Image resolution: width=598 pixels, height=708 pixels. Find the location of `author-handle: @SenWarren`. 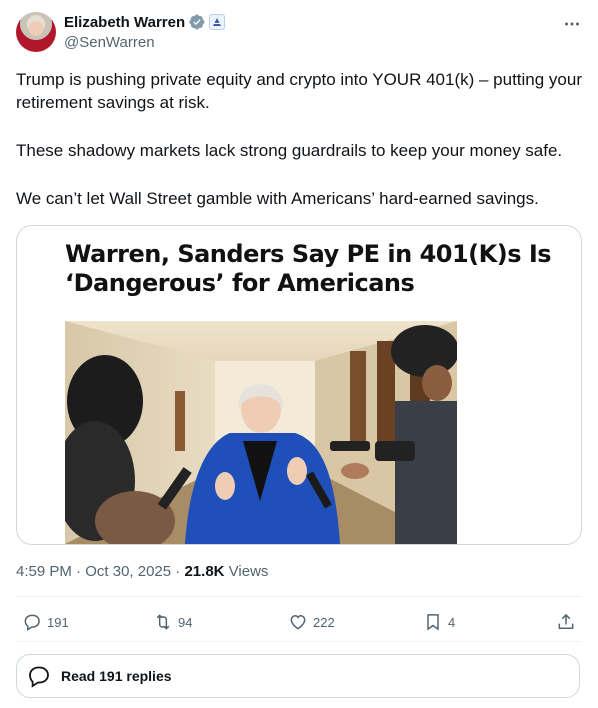

author-handle: @SenWarren is located at coordinates (109, 42).